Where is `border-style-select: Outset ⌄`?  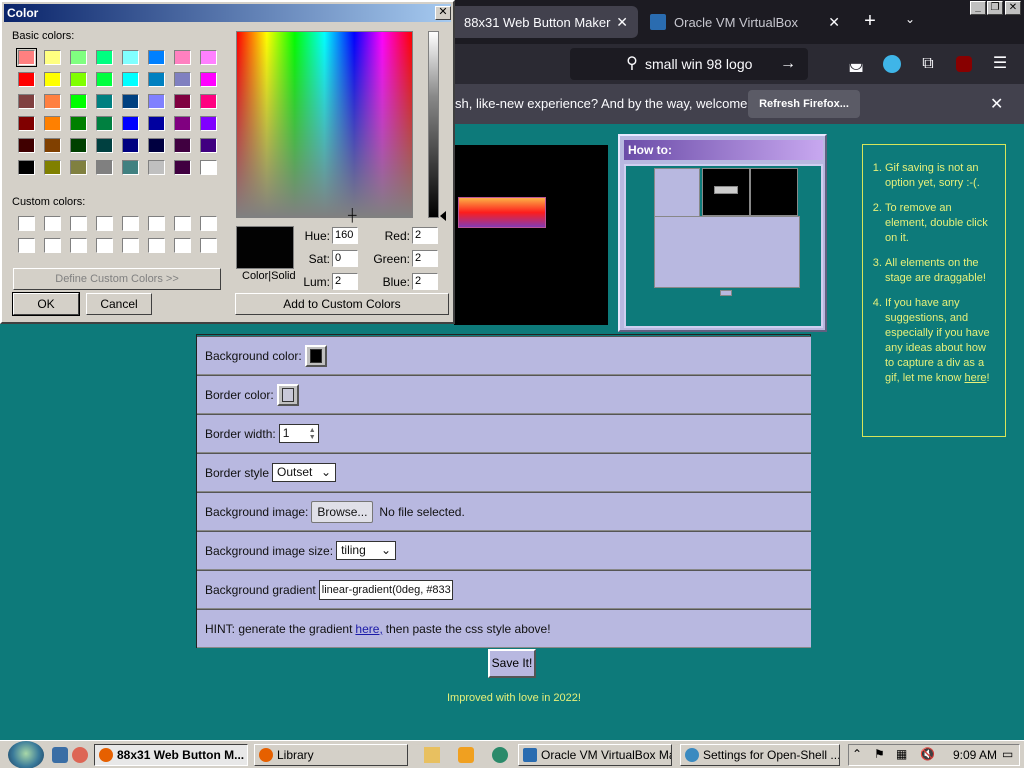 border-style-select: Outset ⌄ is located at coordinates (304, 472).